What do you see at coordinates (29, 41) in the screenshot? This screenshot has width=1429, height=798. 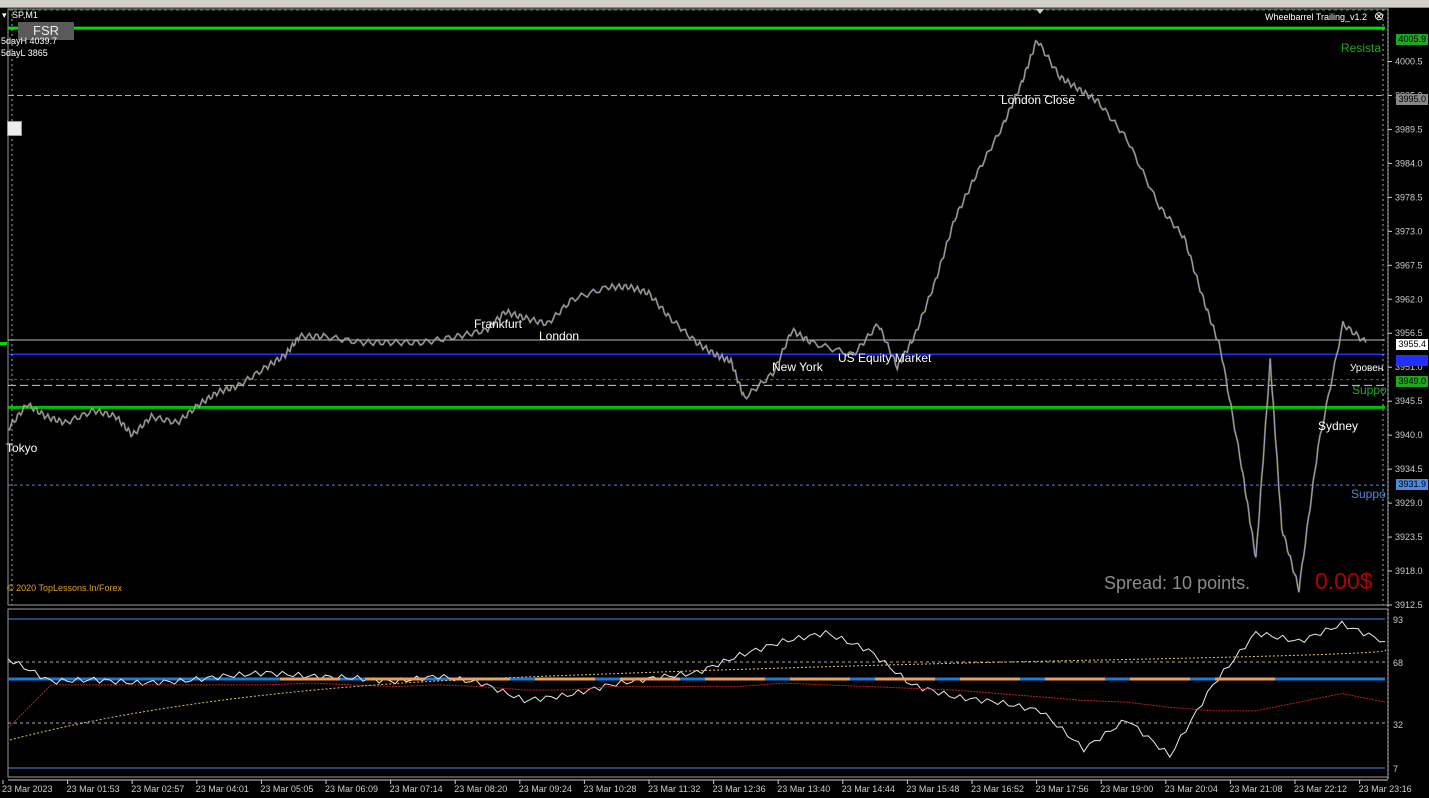 I see `day-high-label: 5dayH 4039.7` at bounding box center [29, 41].